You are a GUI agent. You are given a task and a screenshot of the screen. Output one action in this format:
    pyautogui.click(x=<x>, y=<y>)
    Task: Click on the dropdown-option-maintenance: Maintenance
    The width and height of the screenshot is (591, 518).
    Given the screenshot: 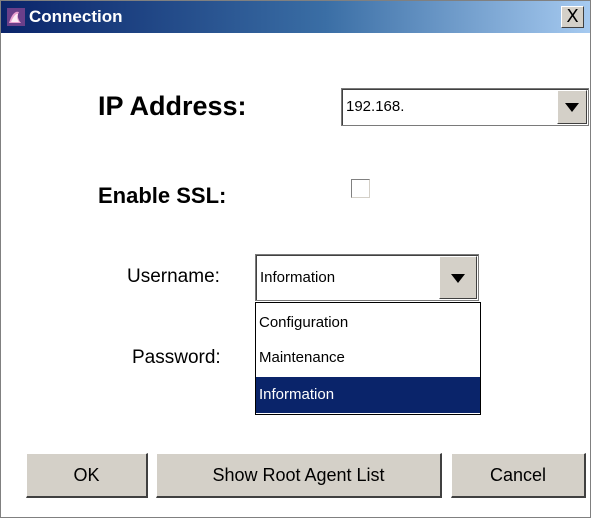 What is the action you would take?
    pyautogui.click(x=368, y=358)
    